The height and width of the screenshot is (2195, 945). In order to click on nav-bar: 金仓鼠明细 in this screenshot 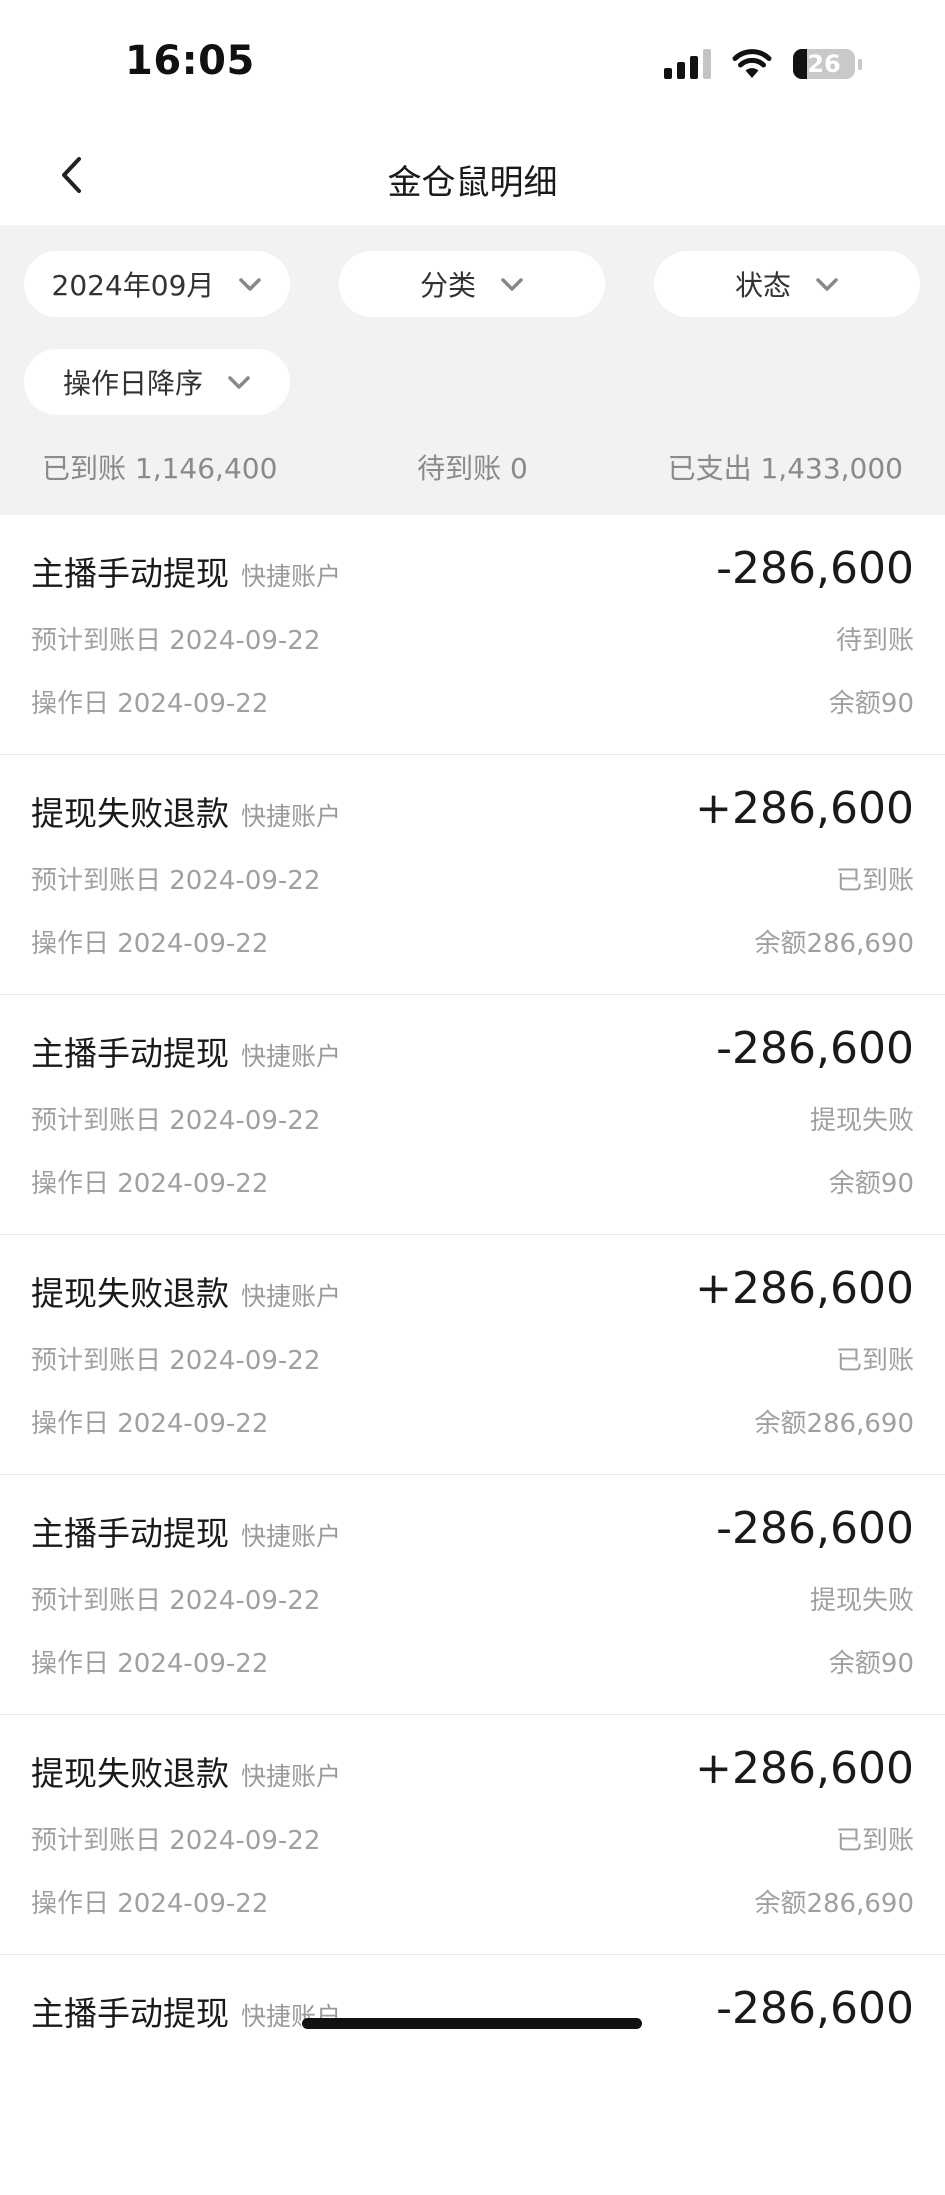, I will do `click(472, 175)`.